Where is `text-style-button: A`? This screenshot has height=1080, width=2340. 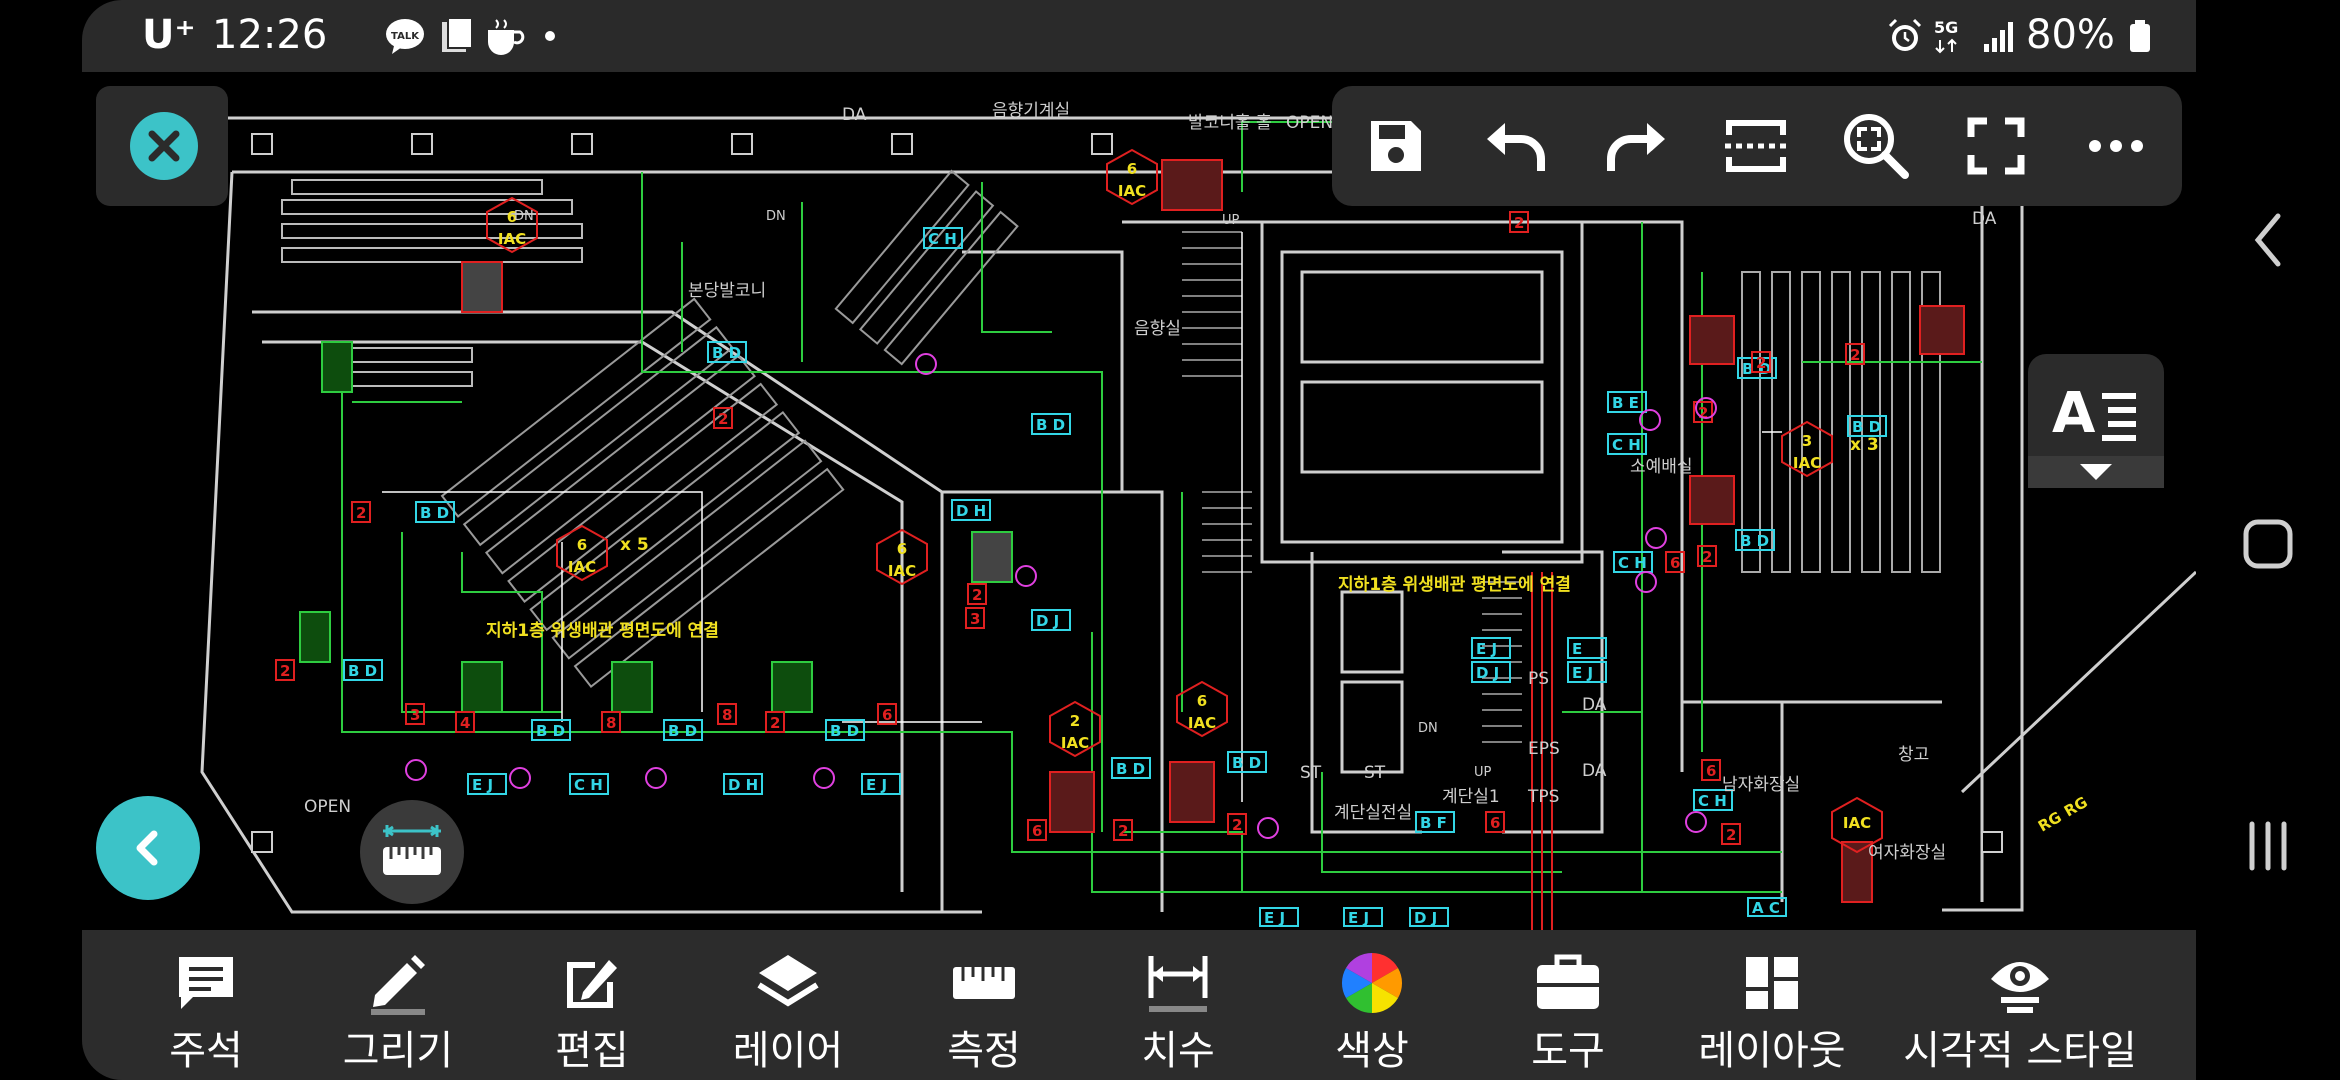
text-style-button: A is located at coordinates (2096, 421).